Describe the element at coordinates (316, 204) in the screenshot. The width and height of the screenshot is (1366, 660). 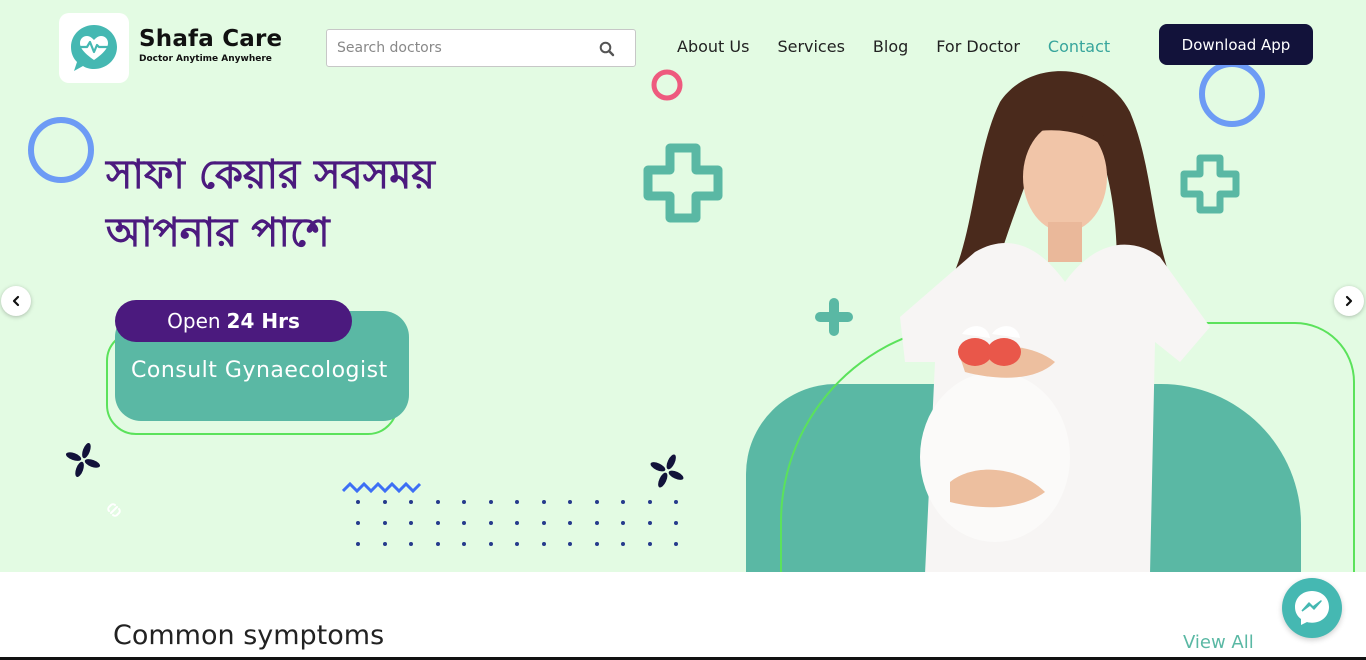
I see `hero-headline: সাফা কেয়ার সবসময় আপনার পাশে` at that location.